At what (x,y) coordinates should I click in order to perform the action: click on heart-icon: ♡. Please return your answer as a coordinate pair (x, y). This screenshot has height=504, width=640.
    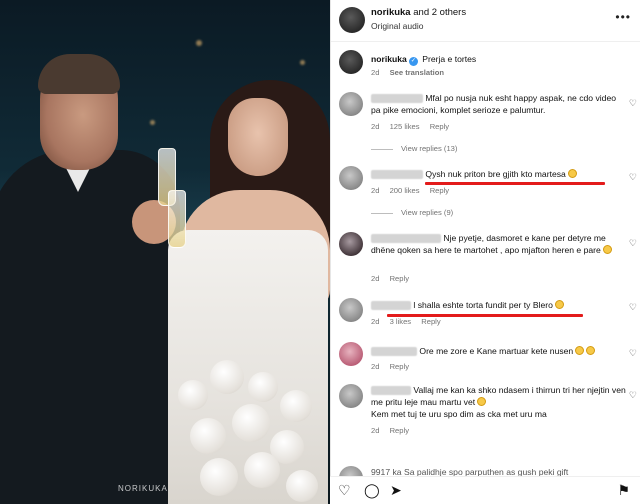
    Looking at the image, I should click on (344, 490).